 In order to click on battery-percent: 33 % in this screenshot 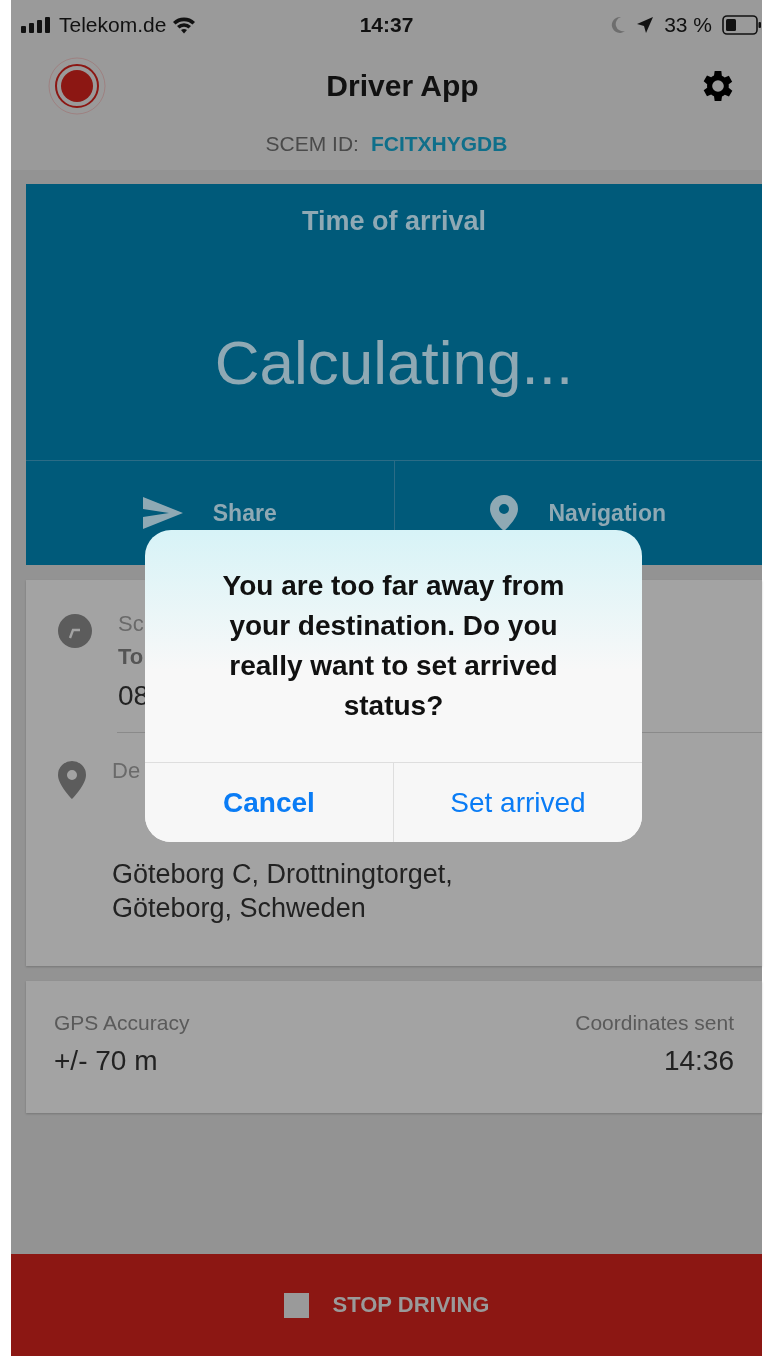, I will do `click(688, 25)`.